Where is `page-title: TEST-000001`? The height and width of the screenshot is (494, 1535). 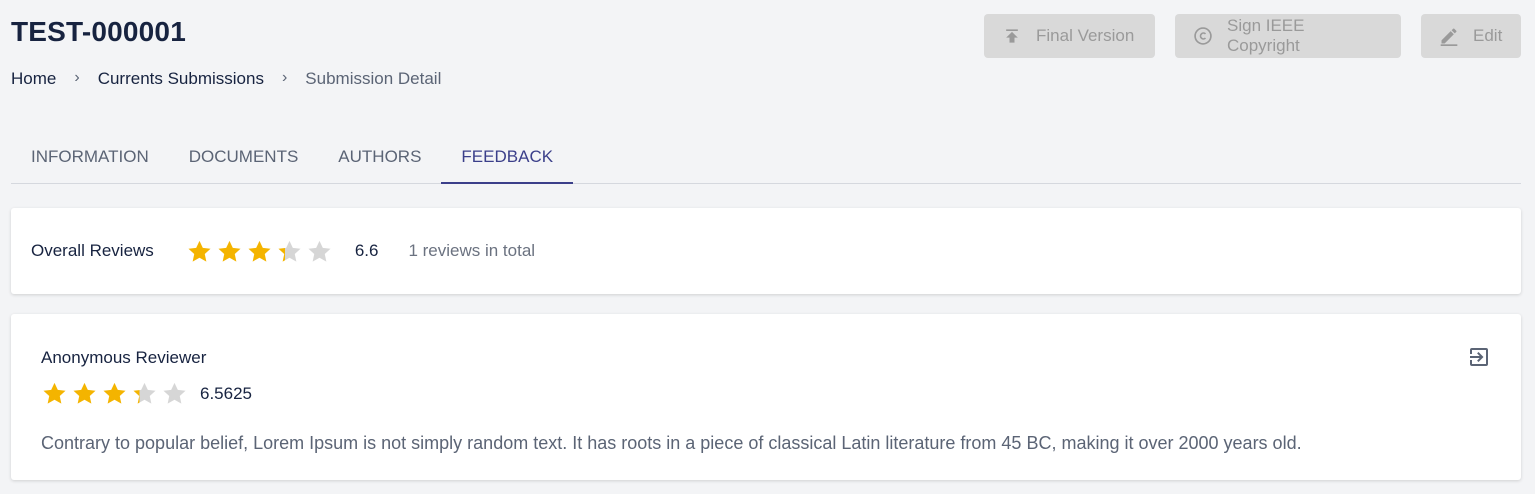
page-title: TEST-000001 is located at coordinates (98, 31).